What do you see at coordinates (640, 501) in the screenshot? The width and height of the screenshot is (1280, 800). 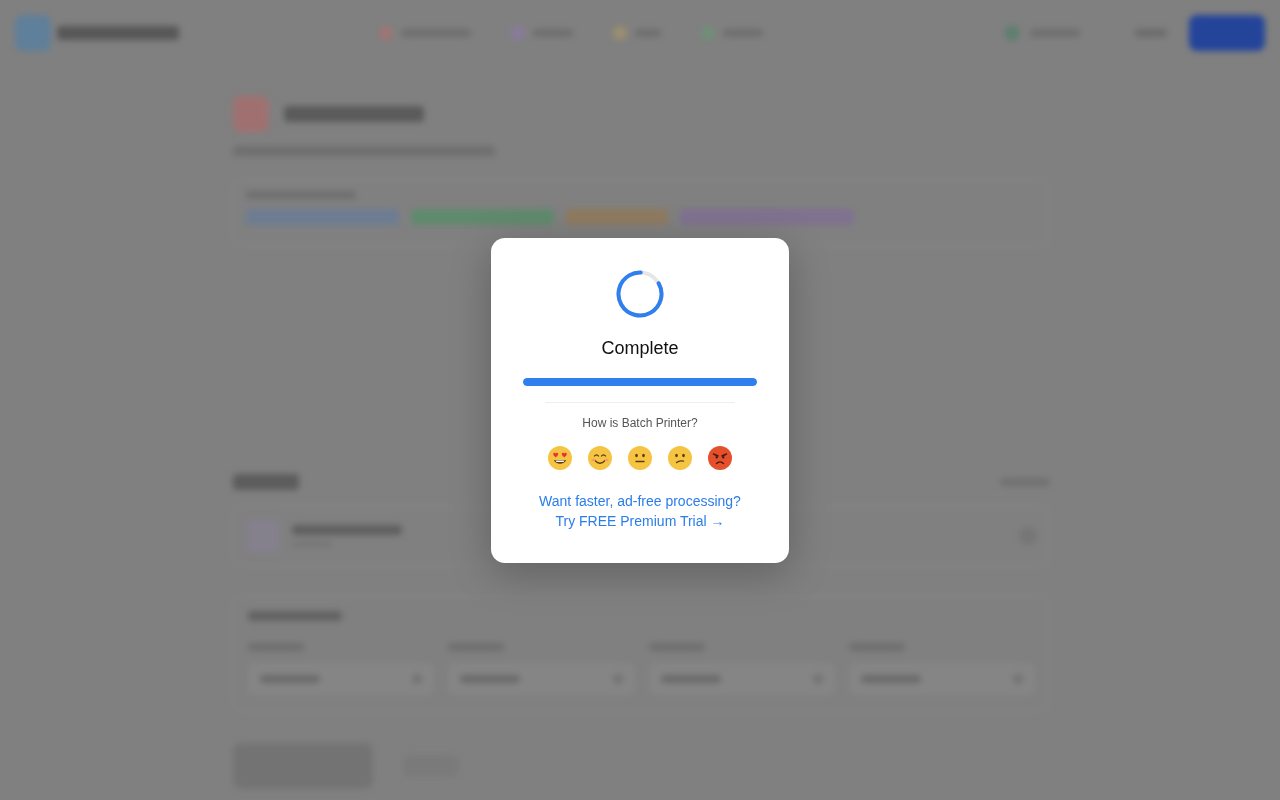 I see `upsell-text: Want faster, ad-free processing?` at bounding box center [640, 501].